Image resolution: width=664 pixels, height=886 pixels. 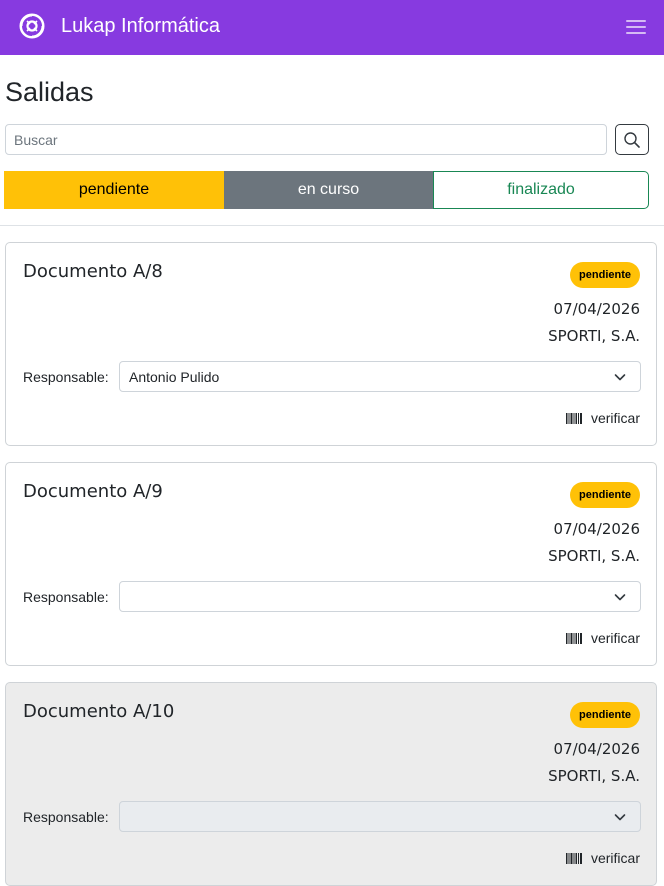 What do you see at coordinates (99, 711) in the screenshot?
I see `document-title: Documento A/10` at bounding box center [99, 711].